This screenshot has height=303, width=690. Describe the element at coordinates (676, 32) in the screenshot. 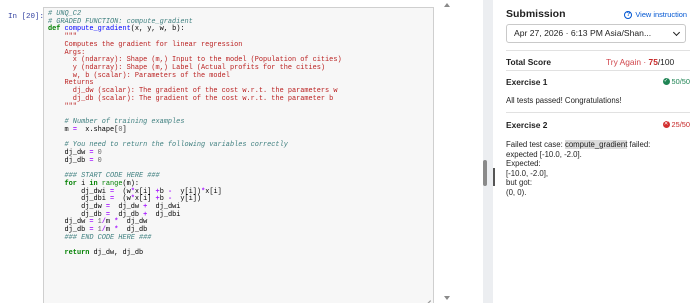

I see `chevron-down-icon` at that location.